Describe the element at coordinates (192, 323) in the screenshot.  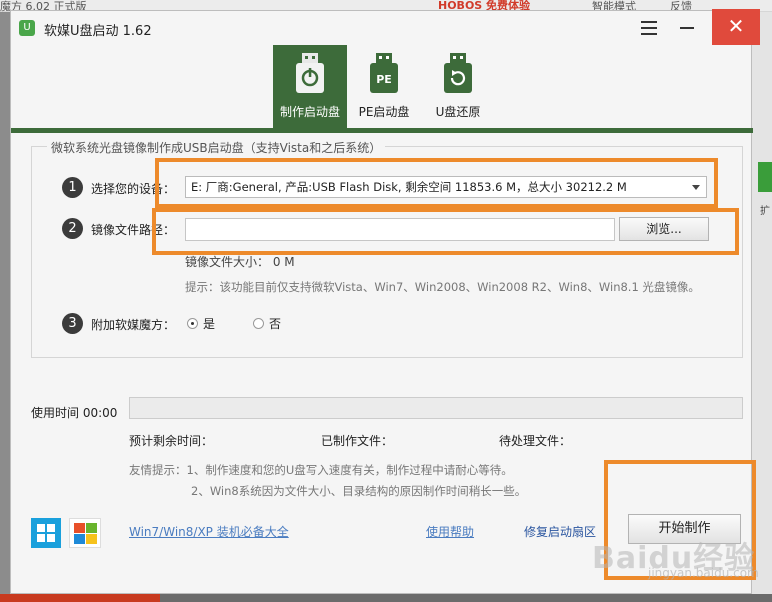
I see `radio-yes` at that location.